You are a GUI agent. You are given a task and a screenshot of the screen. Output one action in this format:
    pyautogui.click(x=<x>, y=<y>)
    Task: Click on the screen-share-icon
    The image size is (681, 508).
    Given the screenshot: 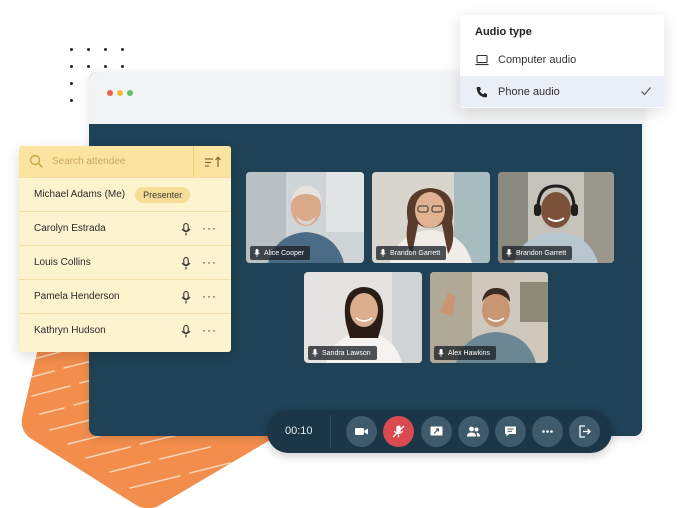 What is the action you would take?
    pyautogui.click(x=436, y=431)
    